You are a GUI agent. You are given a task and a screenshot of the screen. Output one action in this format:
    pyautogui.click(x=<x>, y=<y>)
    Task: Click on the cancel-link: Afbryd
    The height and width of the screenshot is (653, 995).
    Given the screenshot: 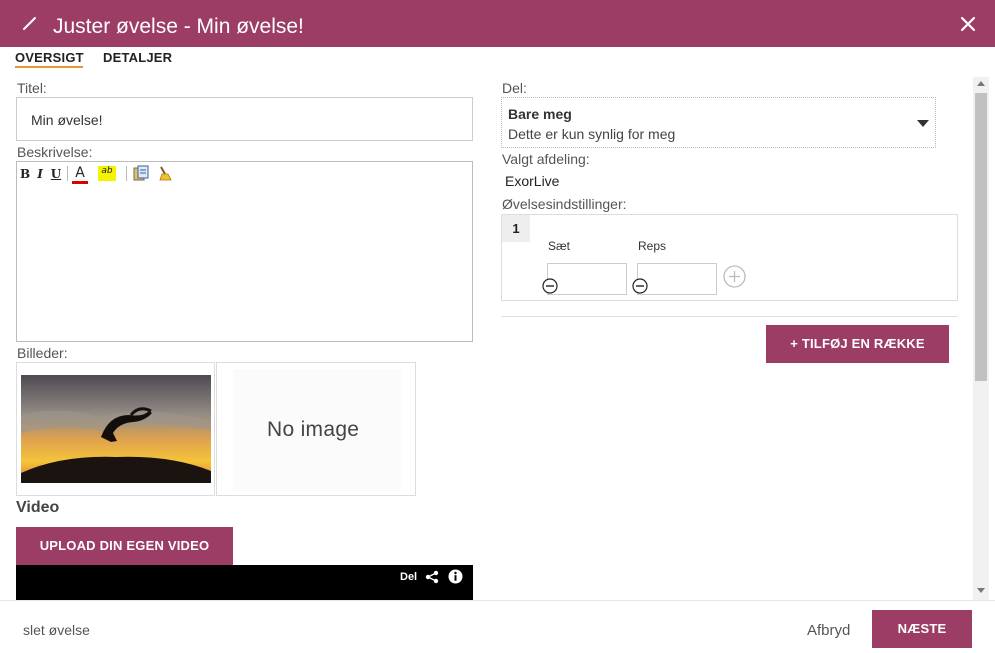 What is the action you would take?
    pyautogui.click(x=828, y=630)
    